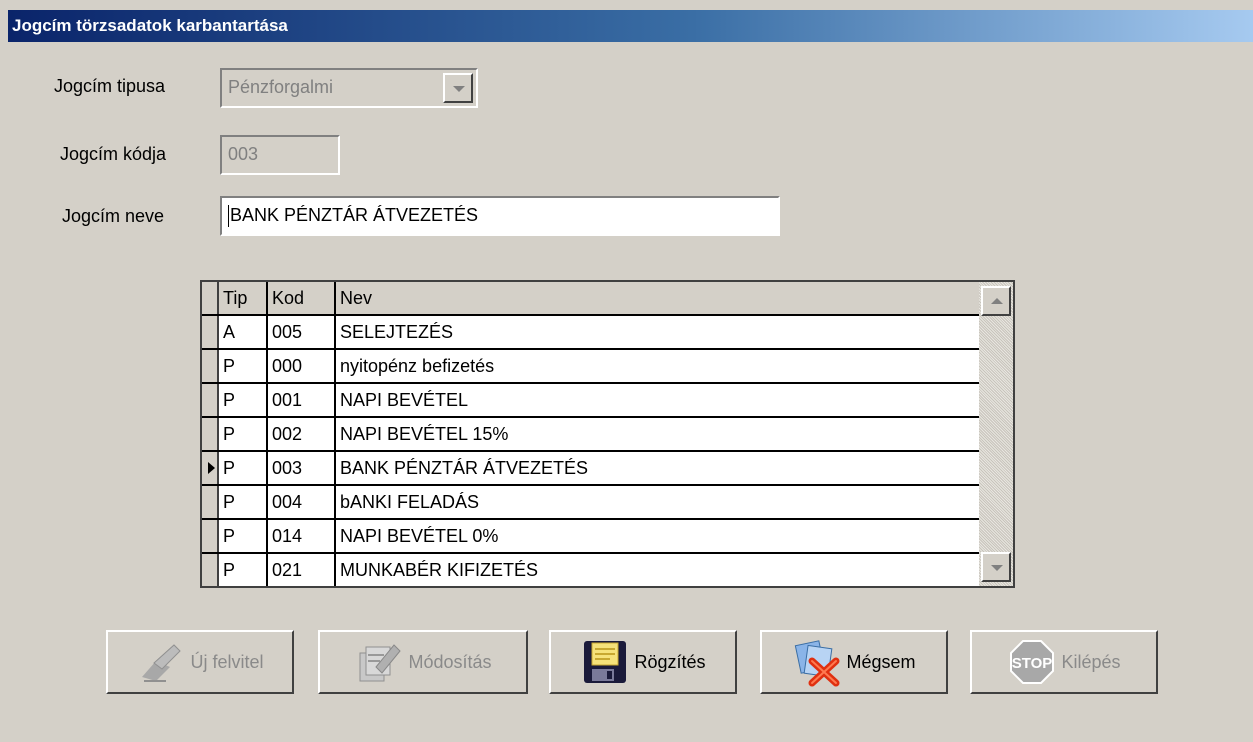 Image resolution: width=1253 pixels, height=742 pixels. What do you see at coordinates (243, 298) in the screenshot?
I see `column-header-tip: Tip` at bounding box center [243, 298].